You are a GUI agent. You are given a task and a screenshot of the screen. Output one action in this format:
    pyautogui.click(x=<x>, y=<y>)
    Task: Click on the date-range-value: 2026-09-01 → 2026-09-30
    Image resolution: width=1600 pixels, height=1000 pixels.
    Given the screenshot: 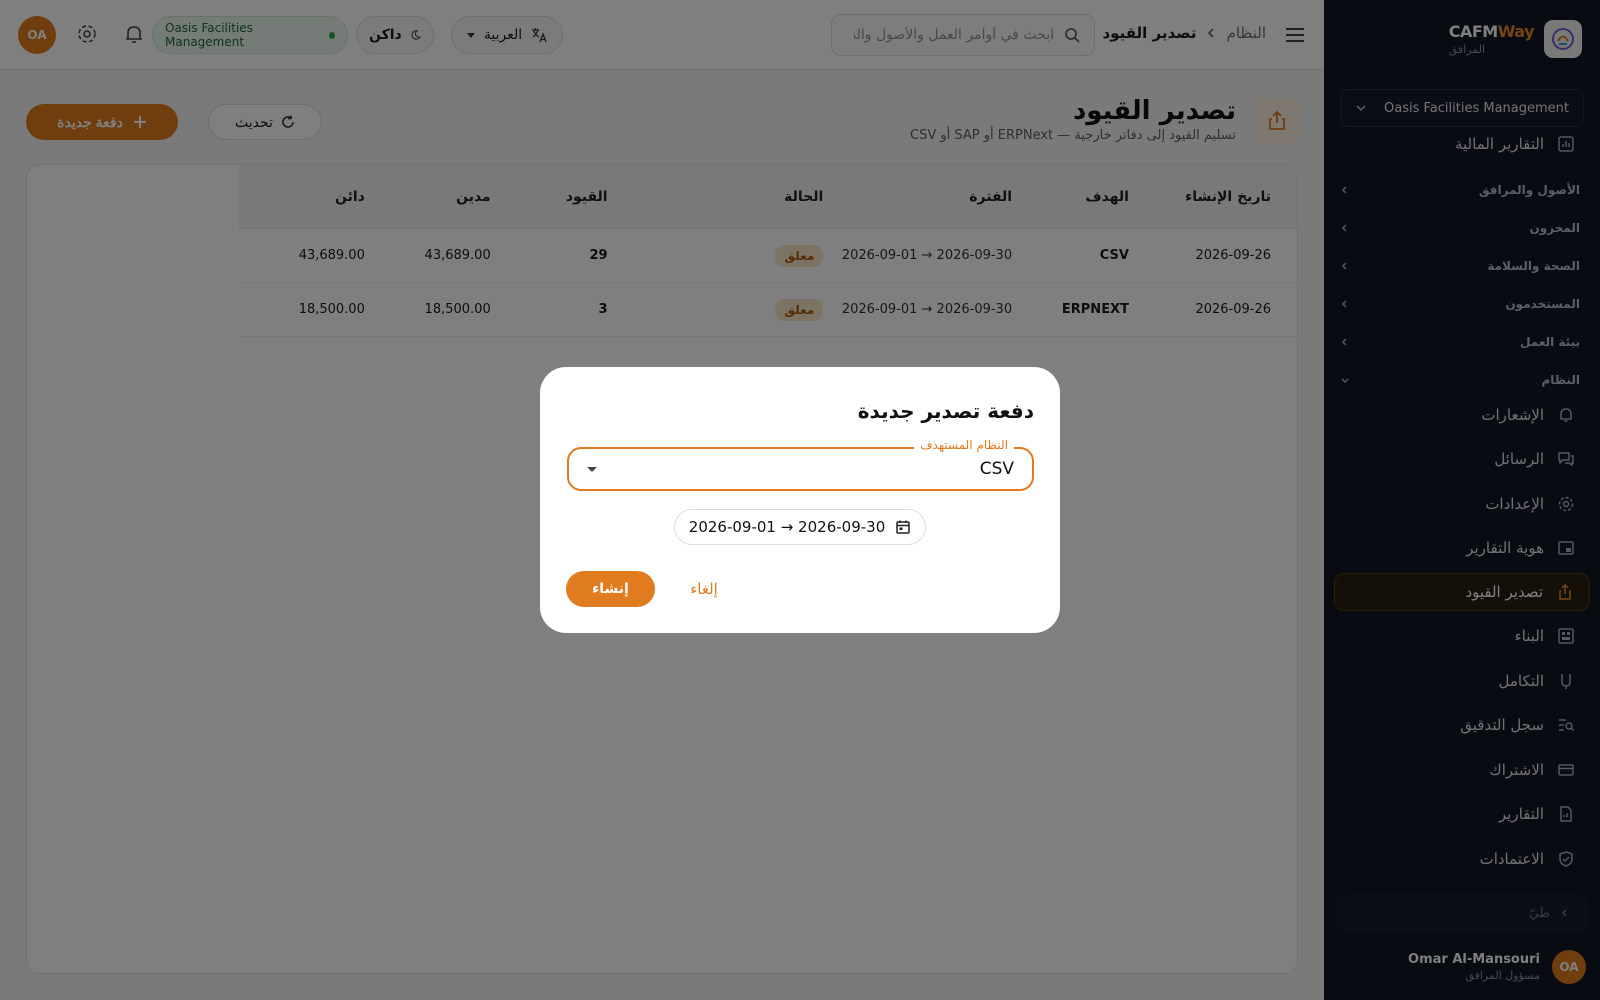 What is the action you would take?
    pyautogui.click(x=787, y=527)
    